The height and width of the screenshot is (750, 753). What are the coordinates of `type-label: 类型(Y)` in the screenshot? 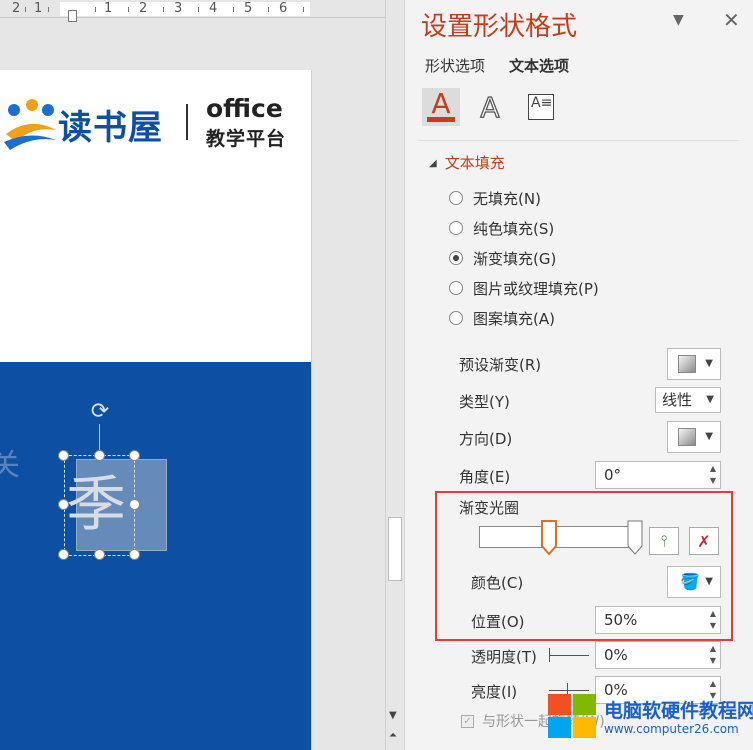 It's located at (484, 402).